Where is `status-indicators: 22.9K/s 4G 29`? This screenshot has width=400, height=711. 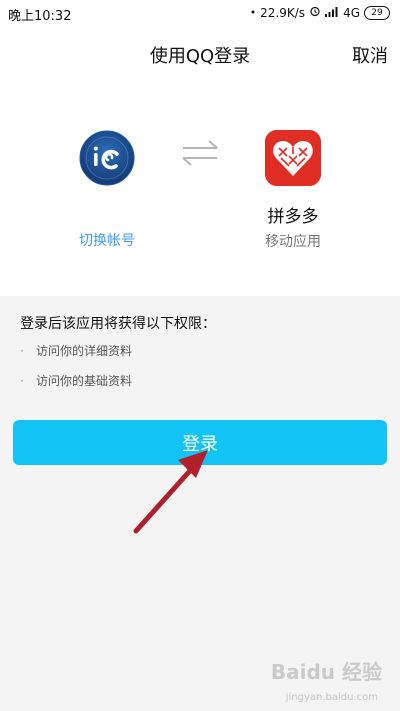
status-indicators: 22.9K/s 4G 29 is located at coordinates (320, 12).